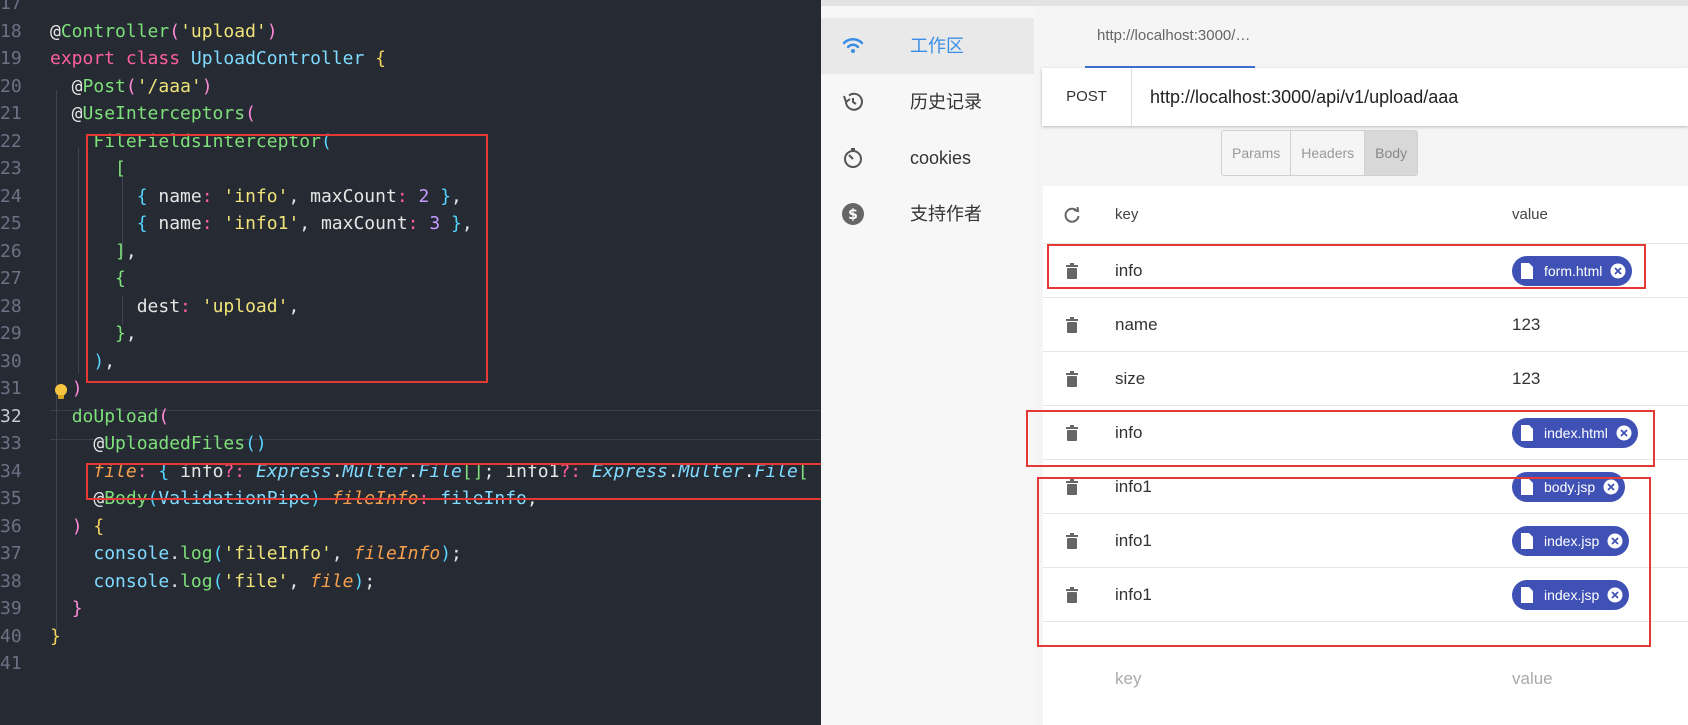  Describe the element at coordinates (1328, 153) in the screenshot. I see `tab-headers: Headers` at that location.